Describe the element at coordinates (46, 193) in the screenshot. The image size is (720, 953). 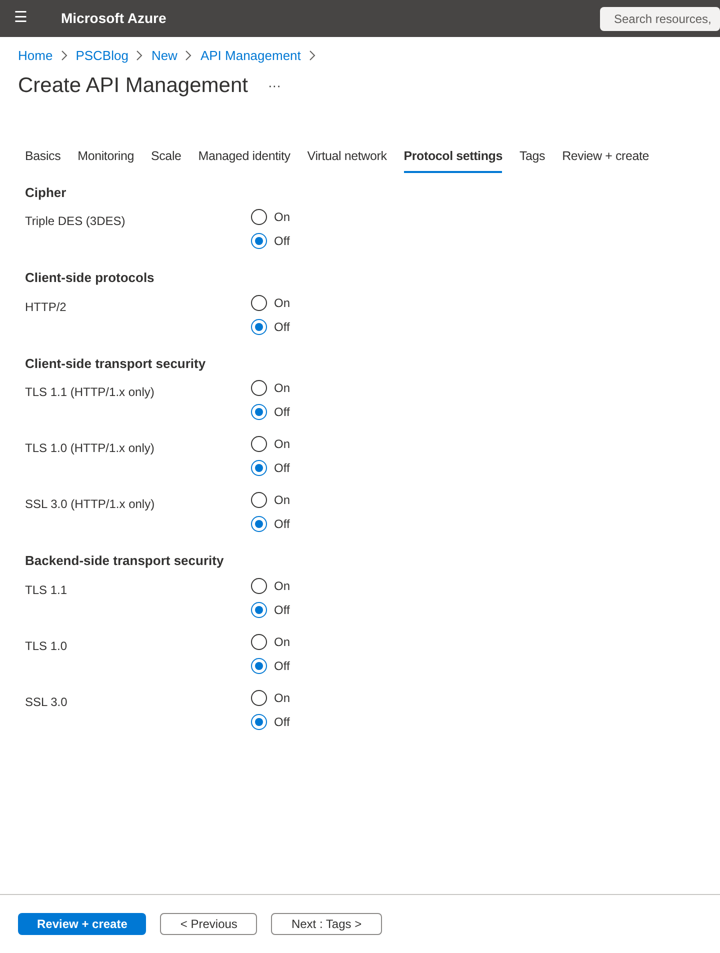
I see `section-heading: Cipher` at that location.